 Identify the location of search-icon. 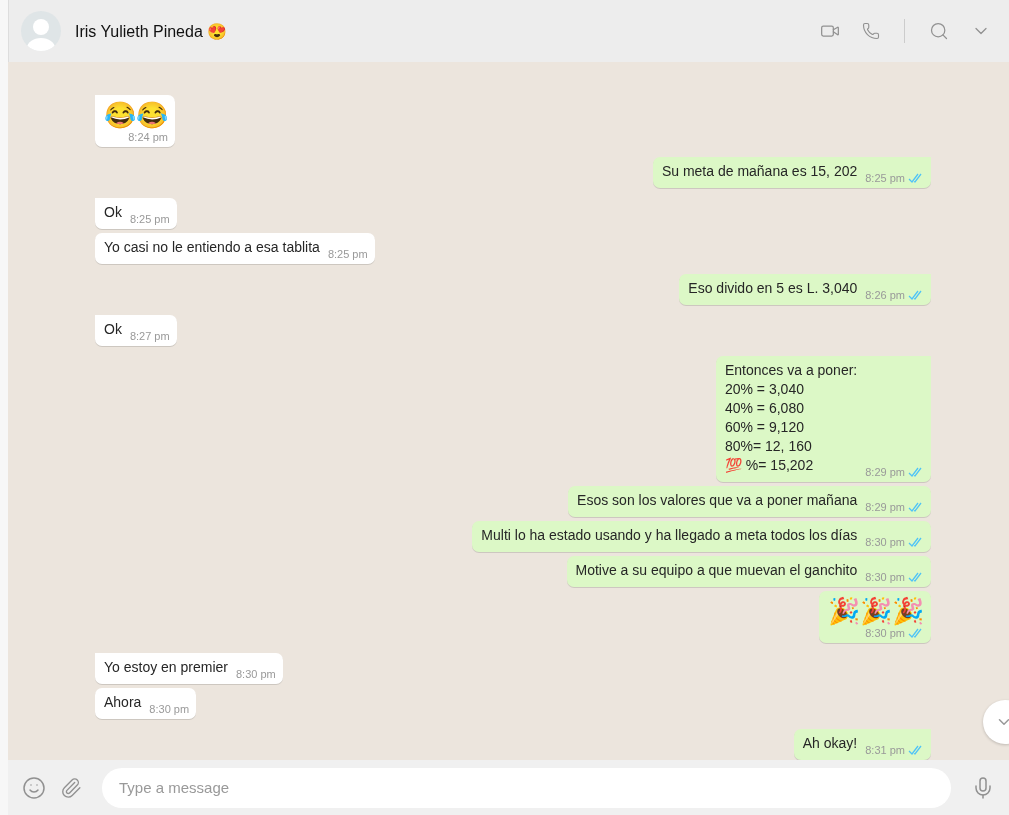
(939, 31).